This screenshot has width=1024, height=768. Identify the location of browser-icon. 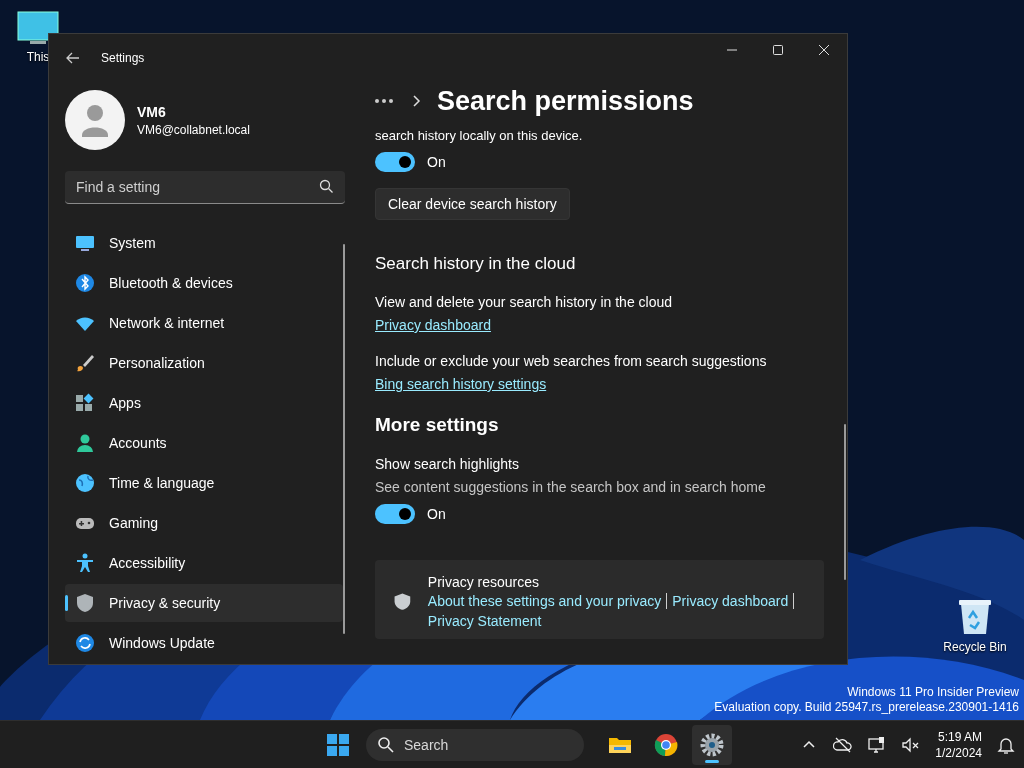
(666, 745).